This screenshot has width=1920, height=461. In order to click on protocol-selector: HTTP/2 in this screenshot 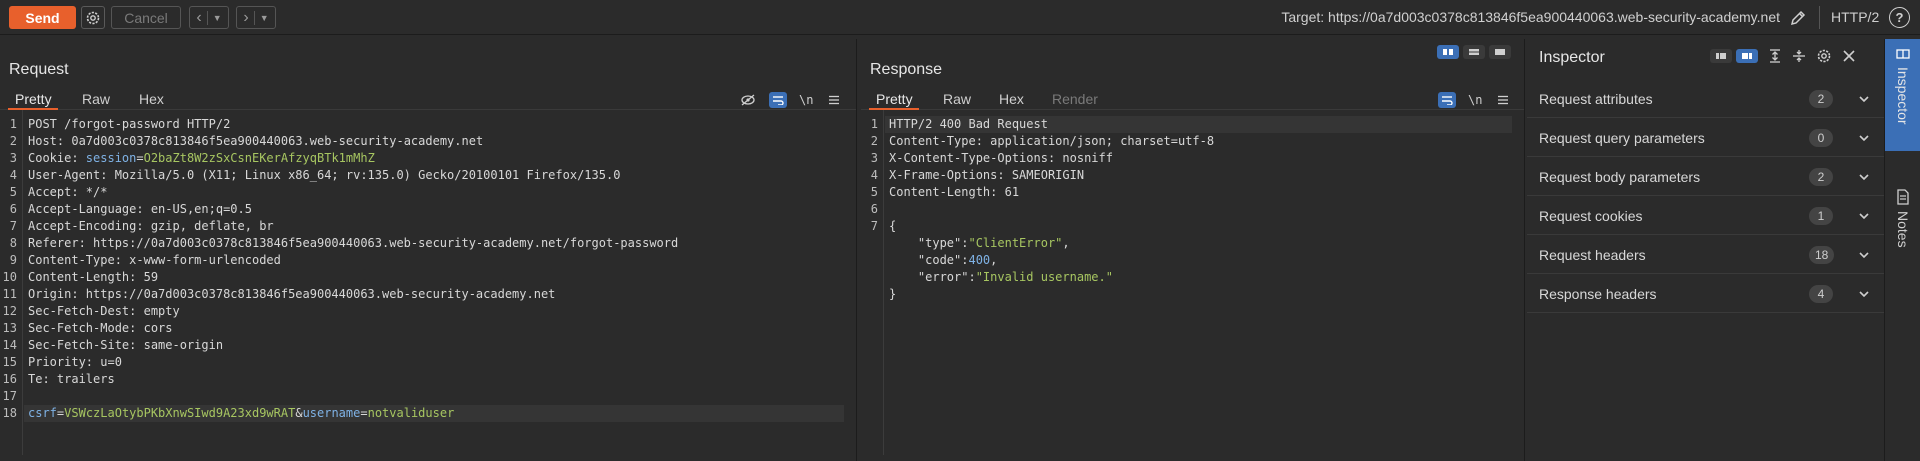, I will do `click(1855, 17)`.